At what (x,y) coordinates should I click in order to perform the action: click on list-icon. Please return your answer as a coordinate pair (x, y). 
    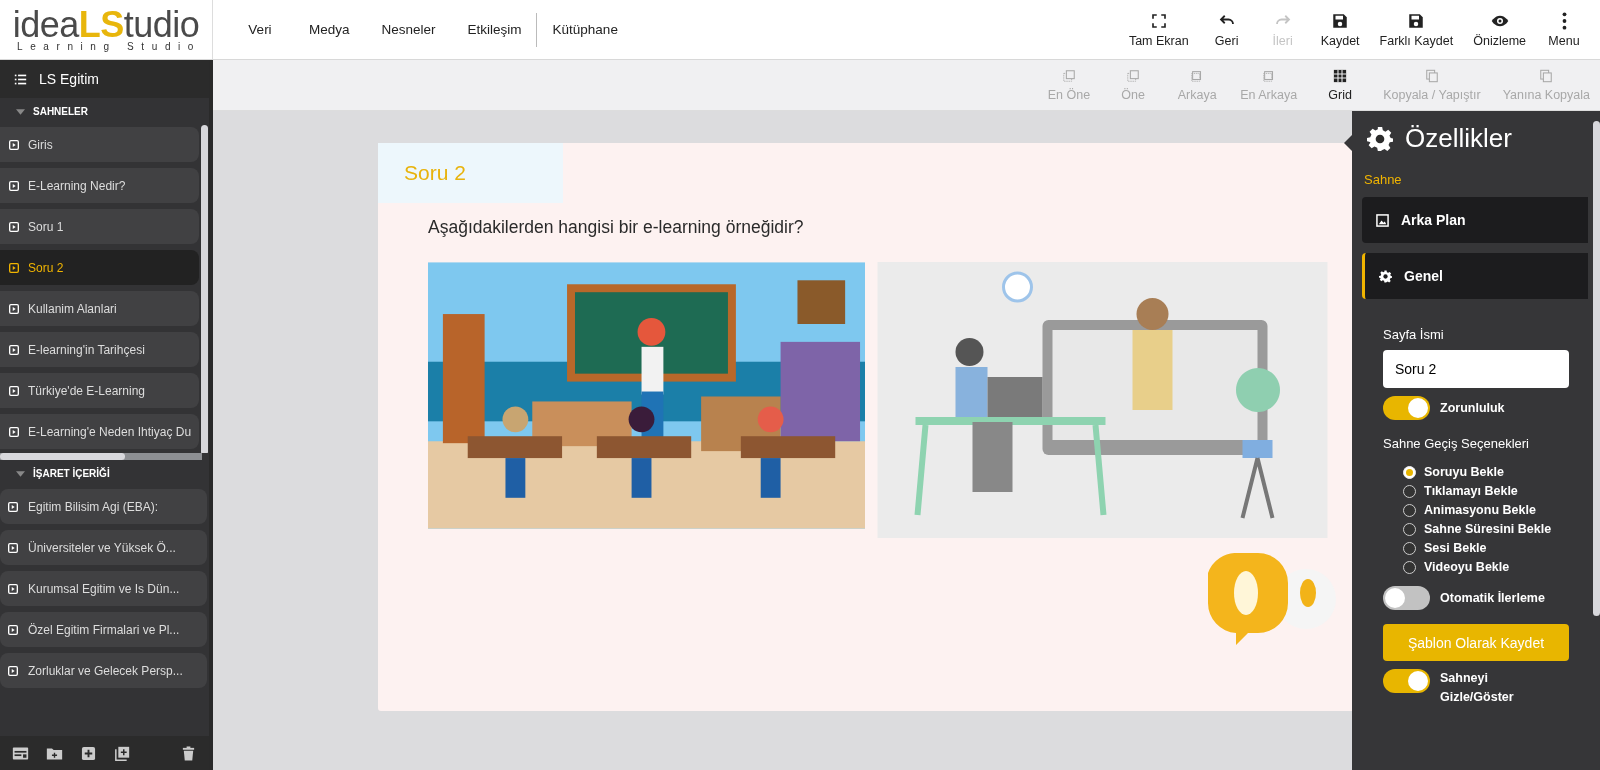
    Looking at the image, I should click on (20, 79).